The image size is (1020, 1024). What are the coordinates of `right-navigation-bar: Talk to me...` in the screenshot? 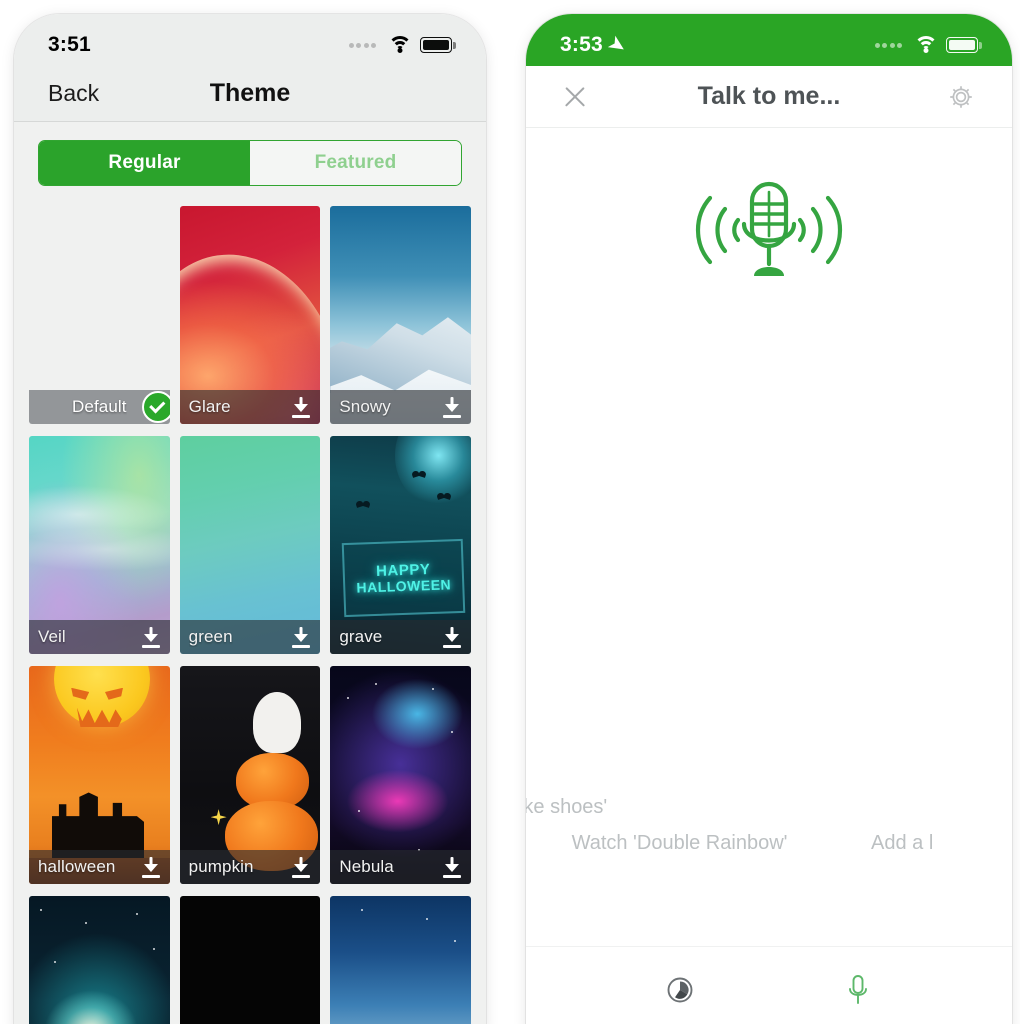 It's located at (769, 97).